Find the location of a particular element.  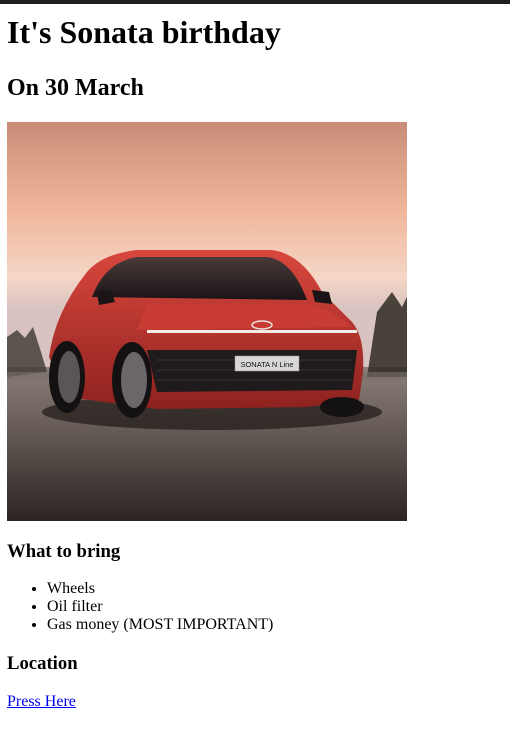

license-plate-text: SONATA N Line is located at coordinates (266, 364).